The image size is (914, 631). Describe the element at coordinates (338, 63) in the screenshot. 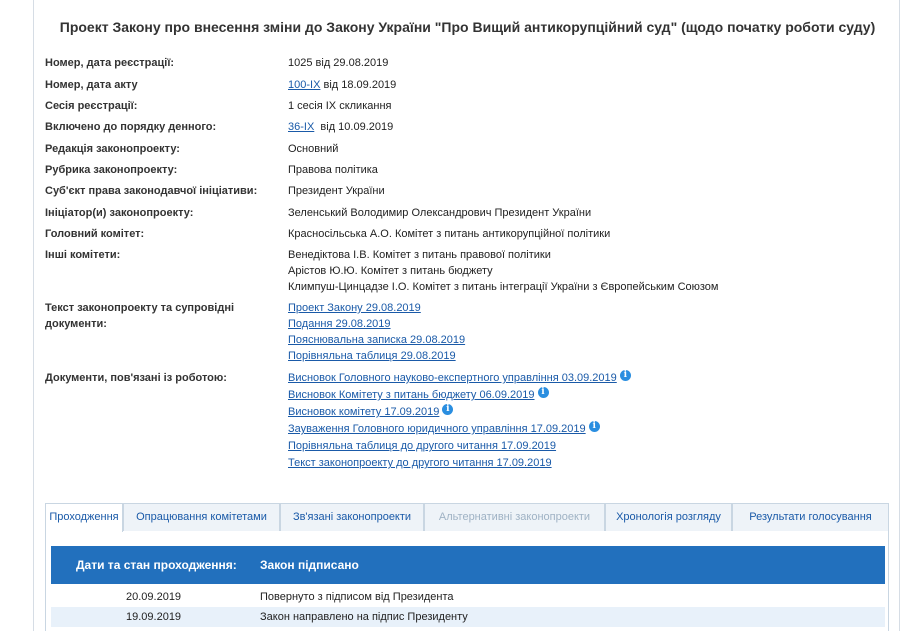

I see `field-value: 1025 від 29.08.2019` at that location.